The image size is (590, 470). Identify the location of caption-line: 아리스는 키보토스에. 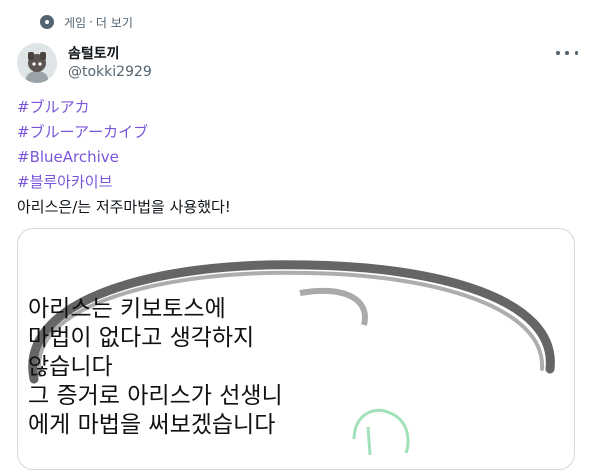
(127, 309).